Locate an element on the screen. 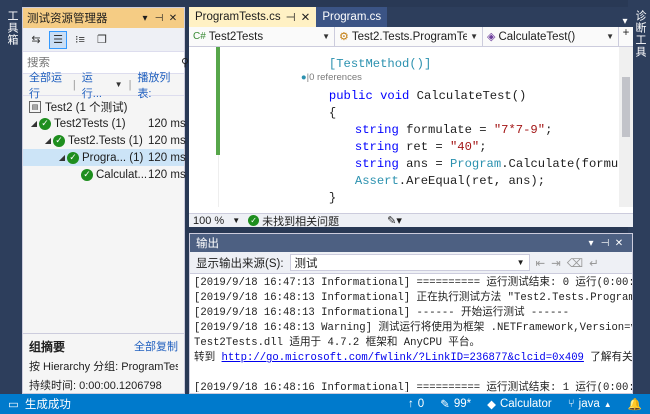  type-token: Assert is located at coordinates (376, 181).